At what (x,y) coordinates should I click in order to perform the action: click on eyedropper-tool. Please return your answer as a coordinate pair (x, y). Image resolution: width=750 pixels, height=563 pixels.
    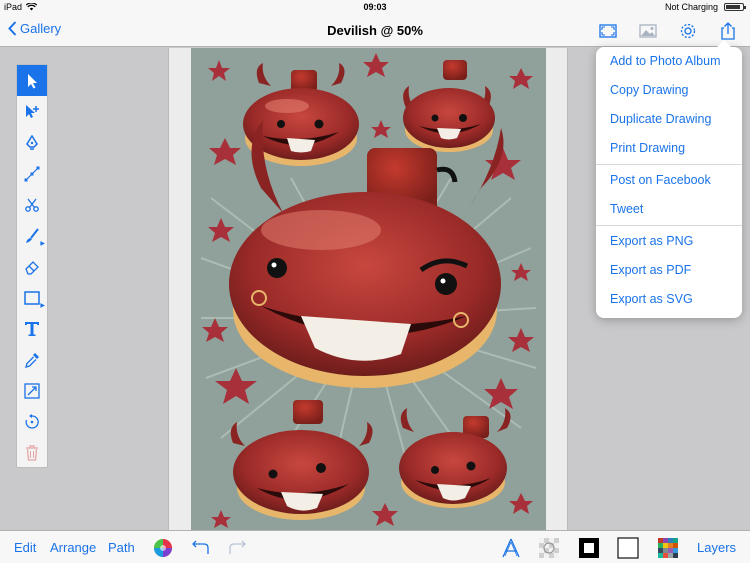
    Looking at the image, I should click on (32, 359).